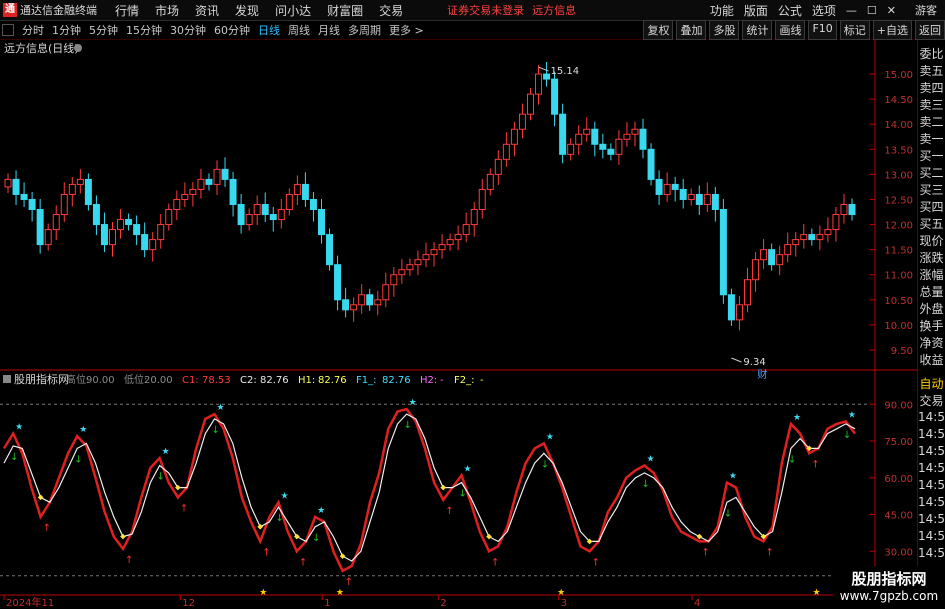 This screenshot has width=945, height=609. What do you see at coordinates (930, 30) in the screenshot?
I see `tool-back-button: 返回` at bounding box center [930, 30].